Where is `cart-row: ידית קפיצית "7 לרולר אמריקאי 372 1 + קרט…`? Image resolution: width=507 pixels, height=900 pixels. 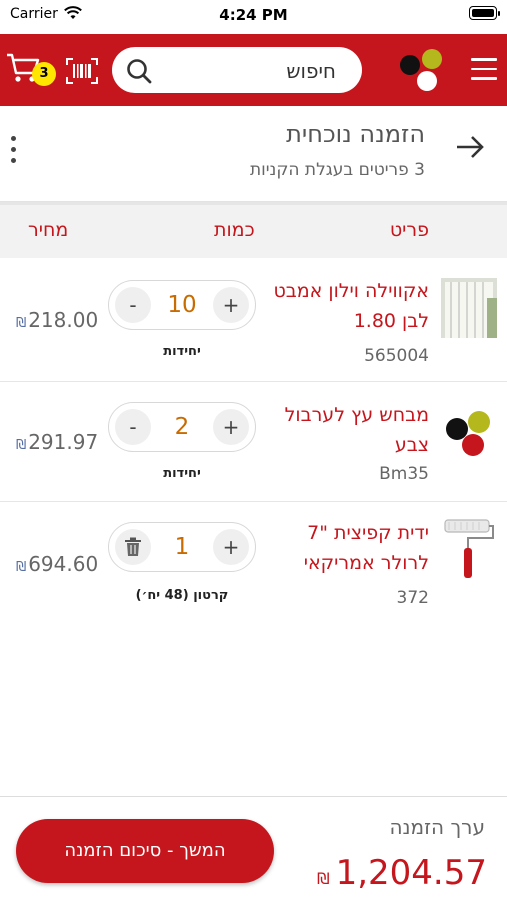
cart-row: ידית קפיצית "7 לרולר אמריקאי 372 1 + קרט… is located at coordinates (253, 563).